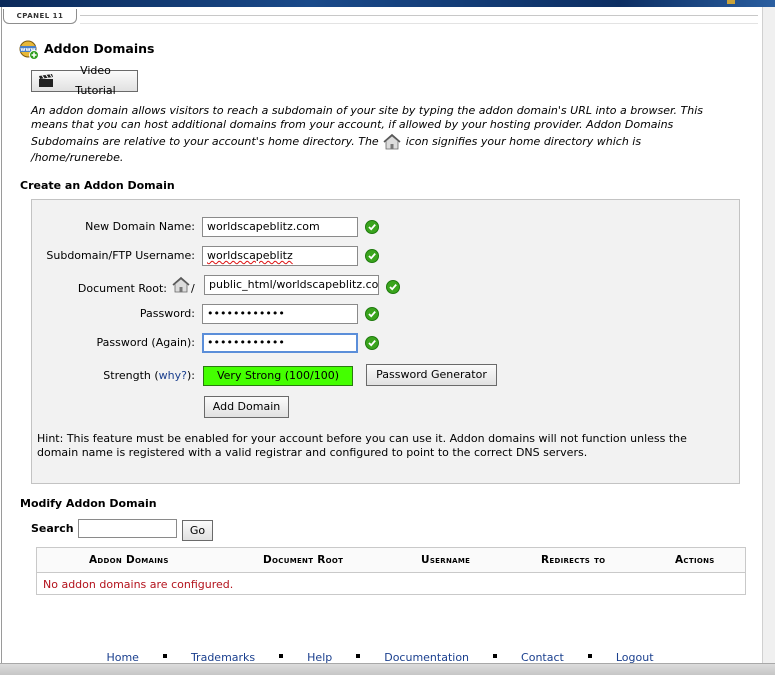 The image size is (775, 675). I want to click on search-input, so click(127, 528).